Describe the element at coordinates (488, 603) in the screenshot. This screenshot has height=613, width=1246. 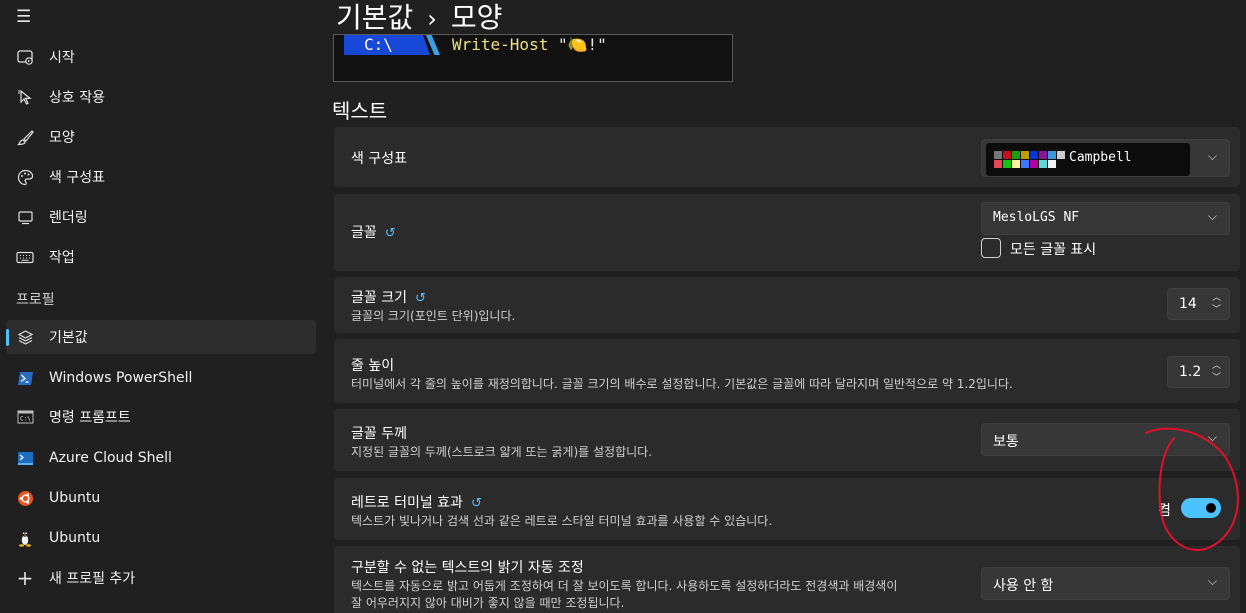
I see `setting-description-line-2: 잘 어우러지지 않아 대비가 좋지 않을 때만 조정됩니다.` at that location.